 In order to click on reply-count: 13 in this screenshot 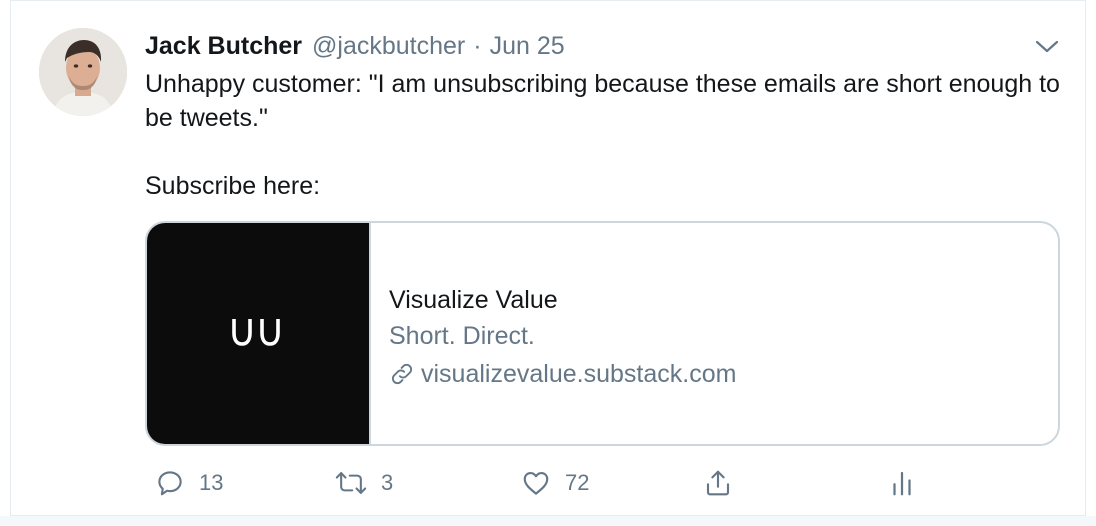, I will do `click(211, 482)`.